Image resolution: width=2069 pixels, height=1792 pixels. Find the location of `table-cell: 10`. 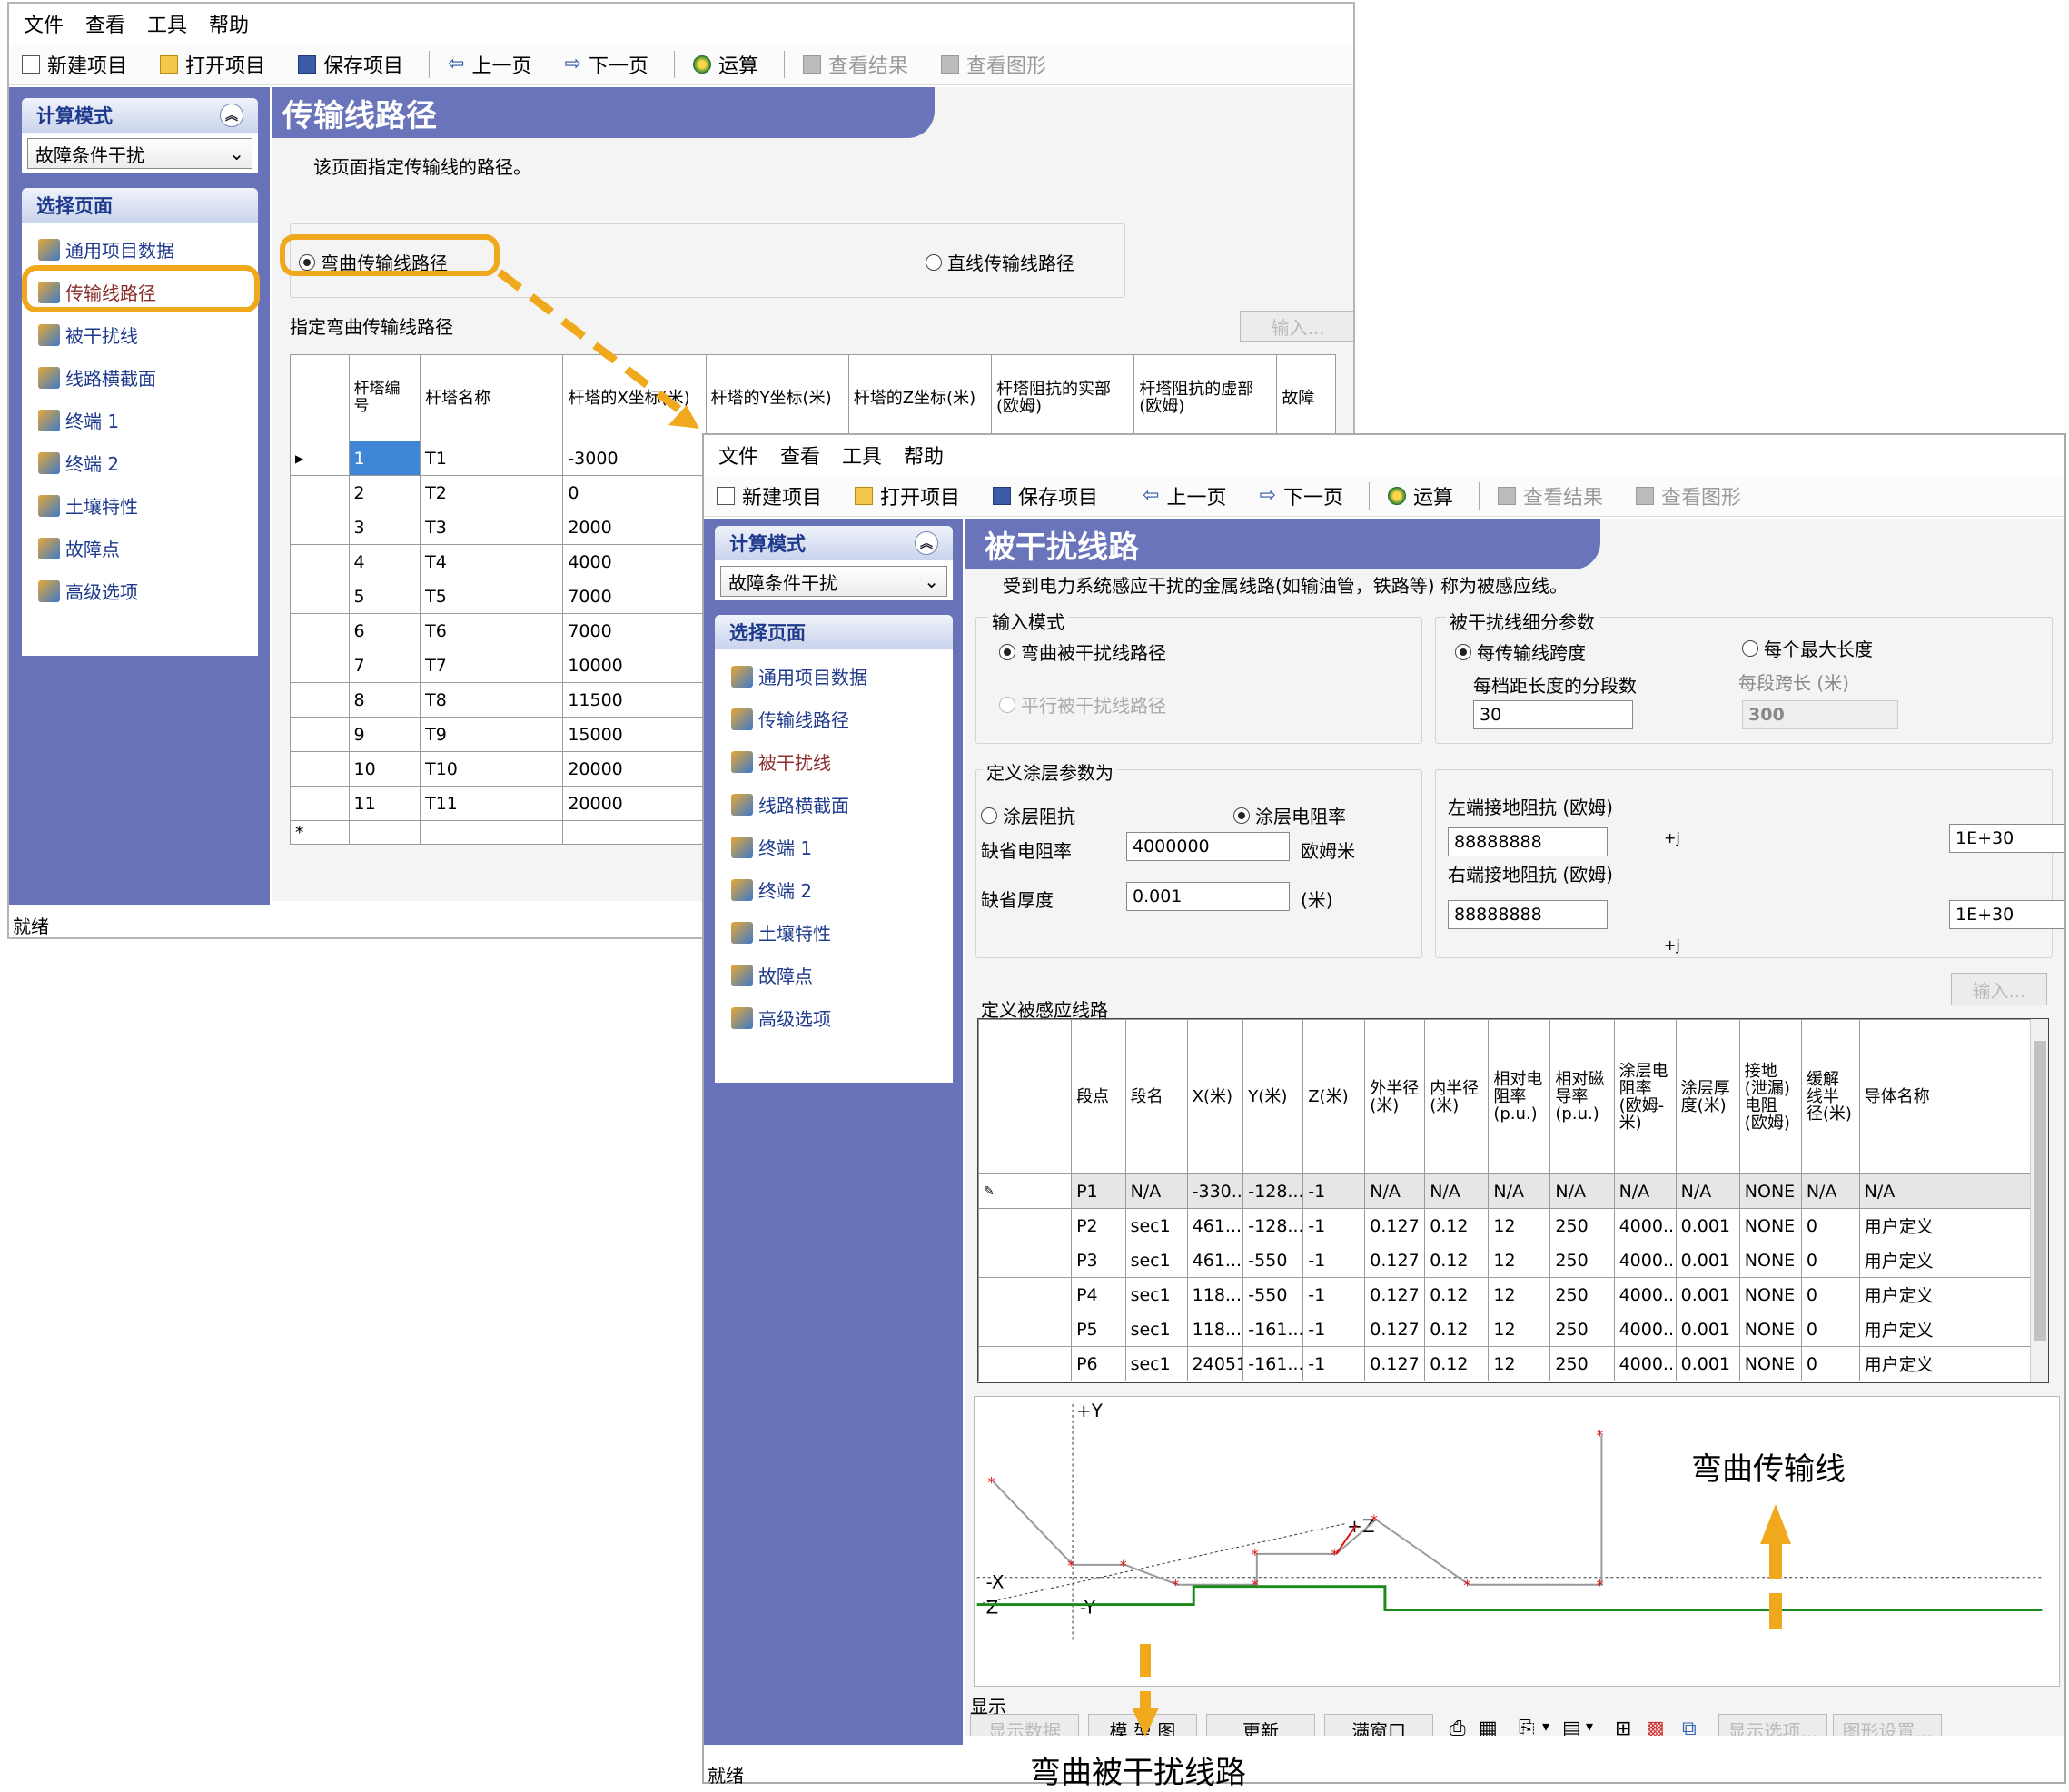

table-cell: 10 is located at coordinates (385, 769).